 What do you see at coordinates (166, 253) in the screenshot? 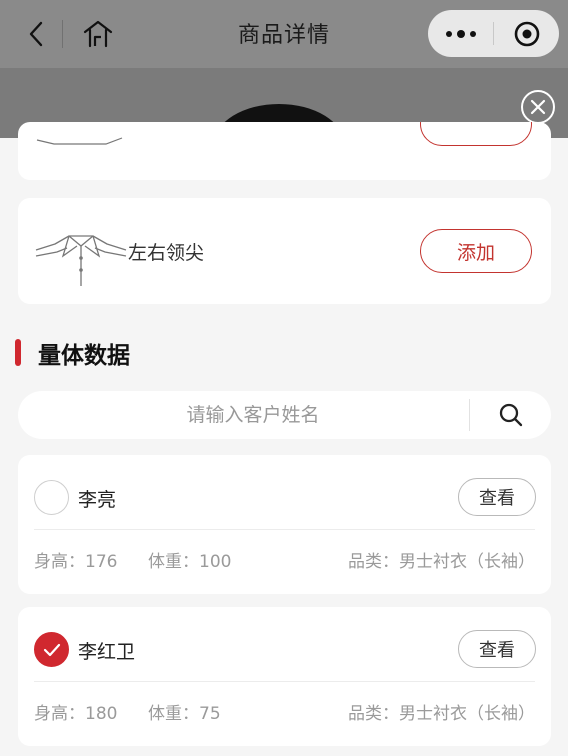
I see `collar-label: 左右领尖` at bounding box center [166, 253].